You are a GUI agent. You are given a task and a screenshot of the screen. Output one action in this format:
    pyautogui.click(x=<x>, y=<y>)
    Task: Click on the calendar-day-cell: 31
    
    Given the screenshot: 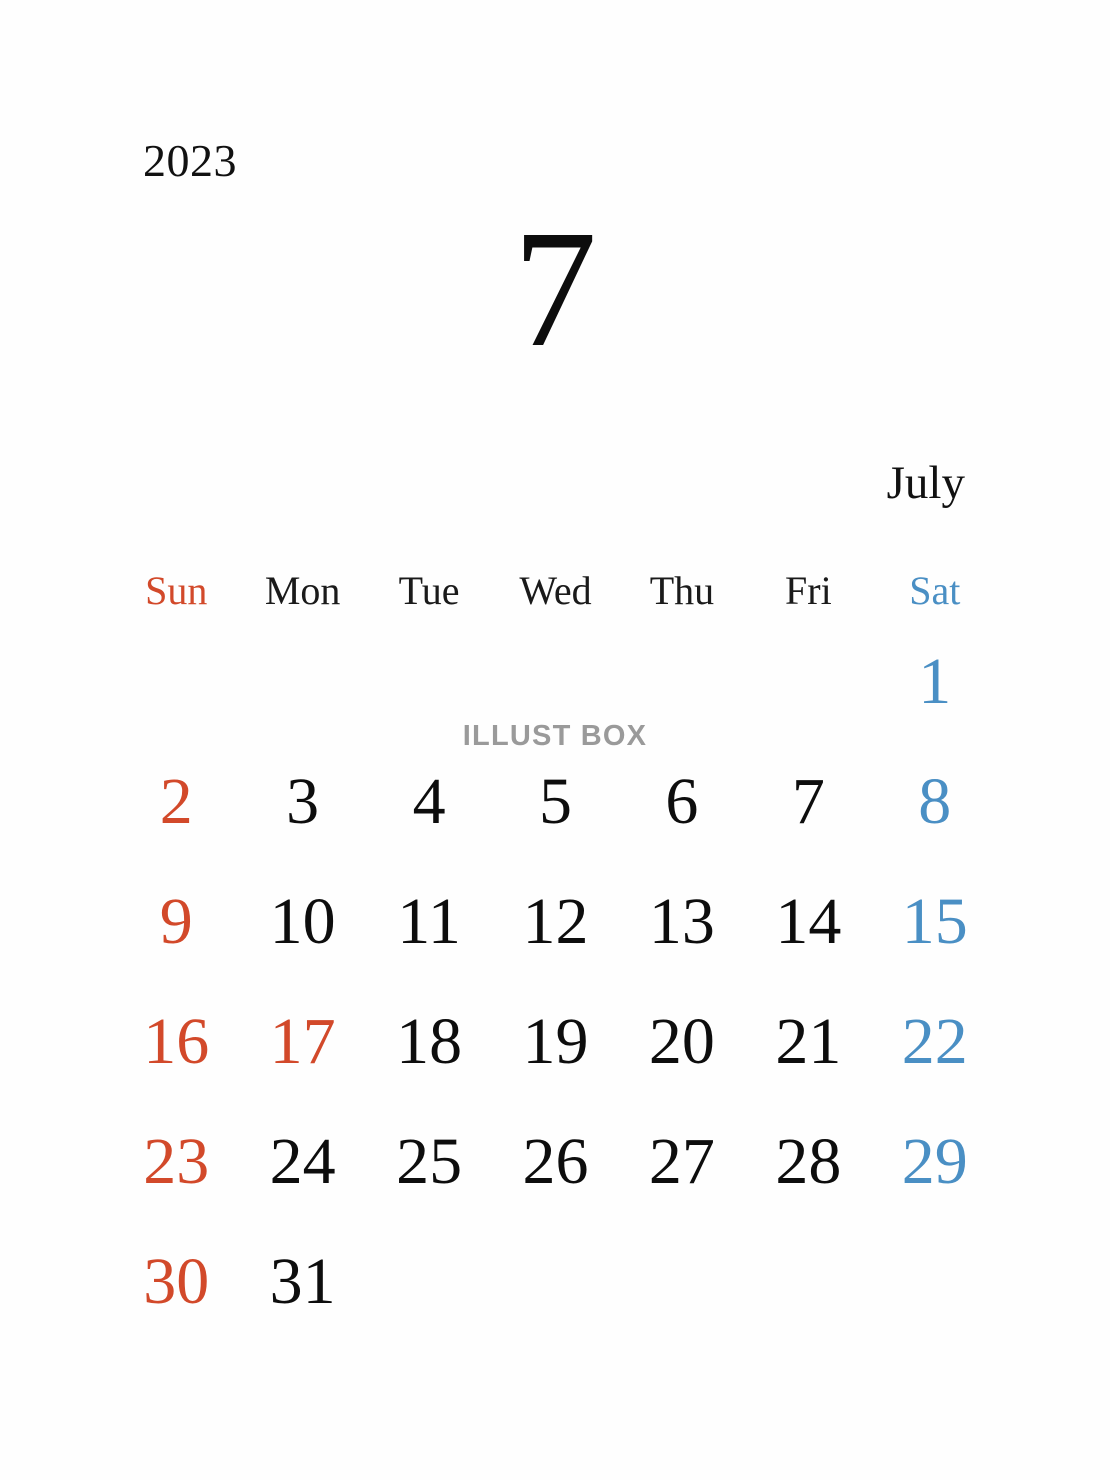 What is the action you would take?
    pyautogui.click(x=302, y=1282)
    